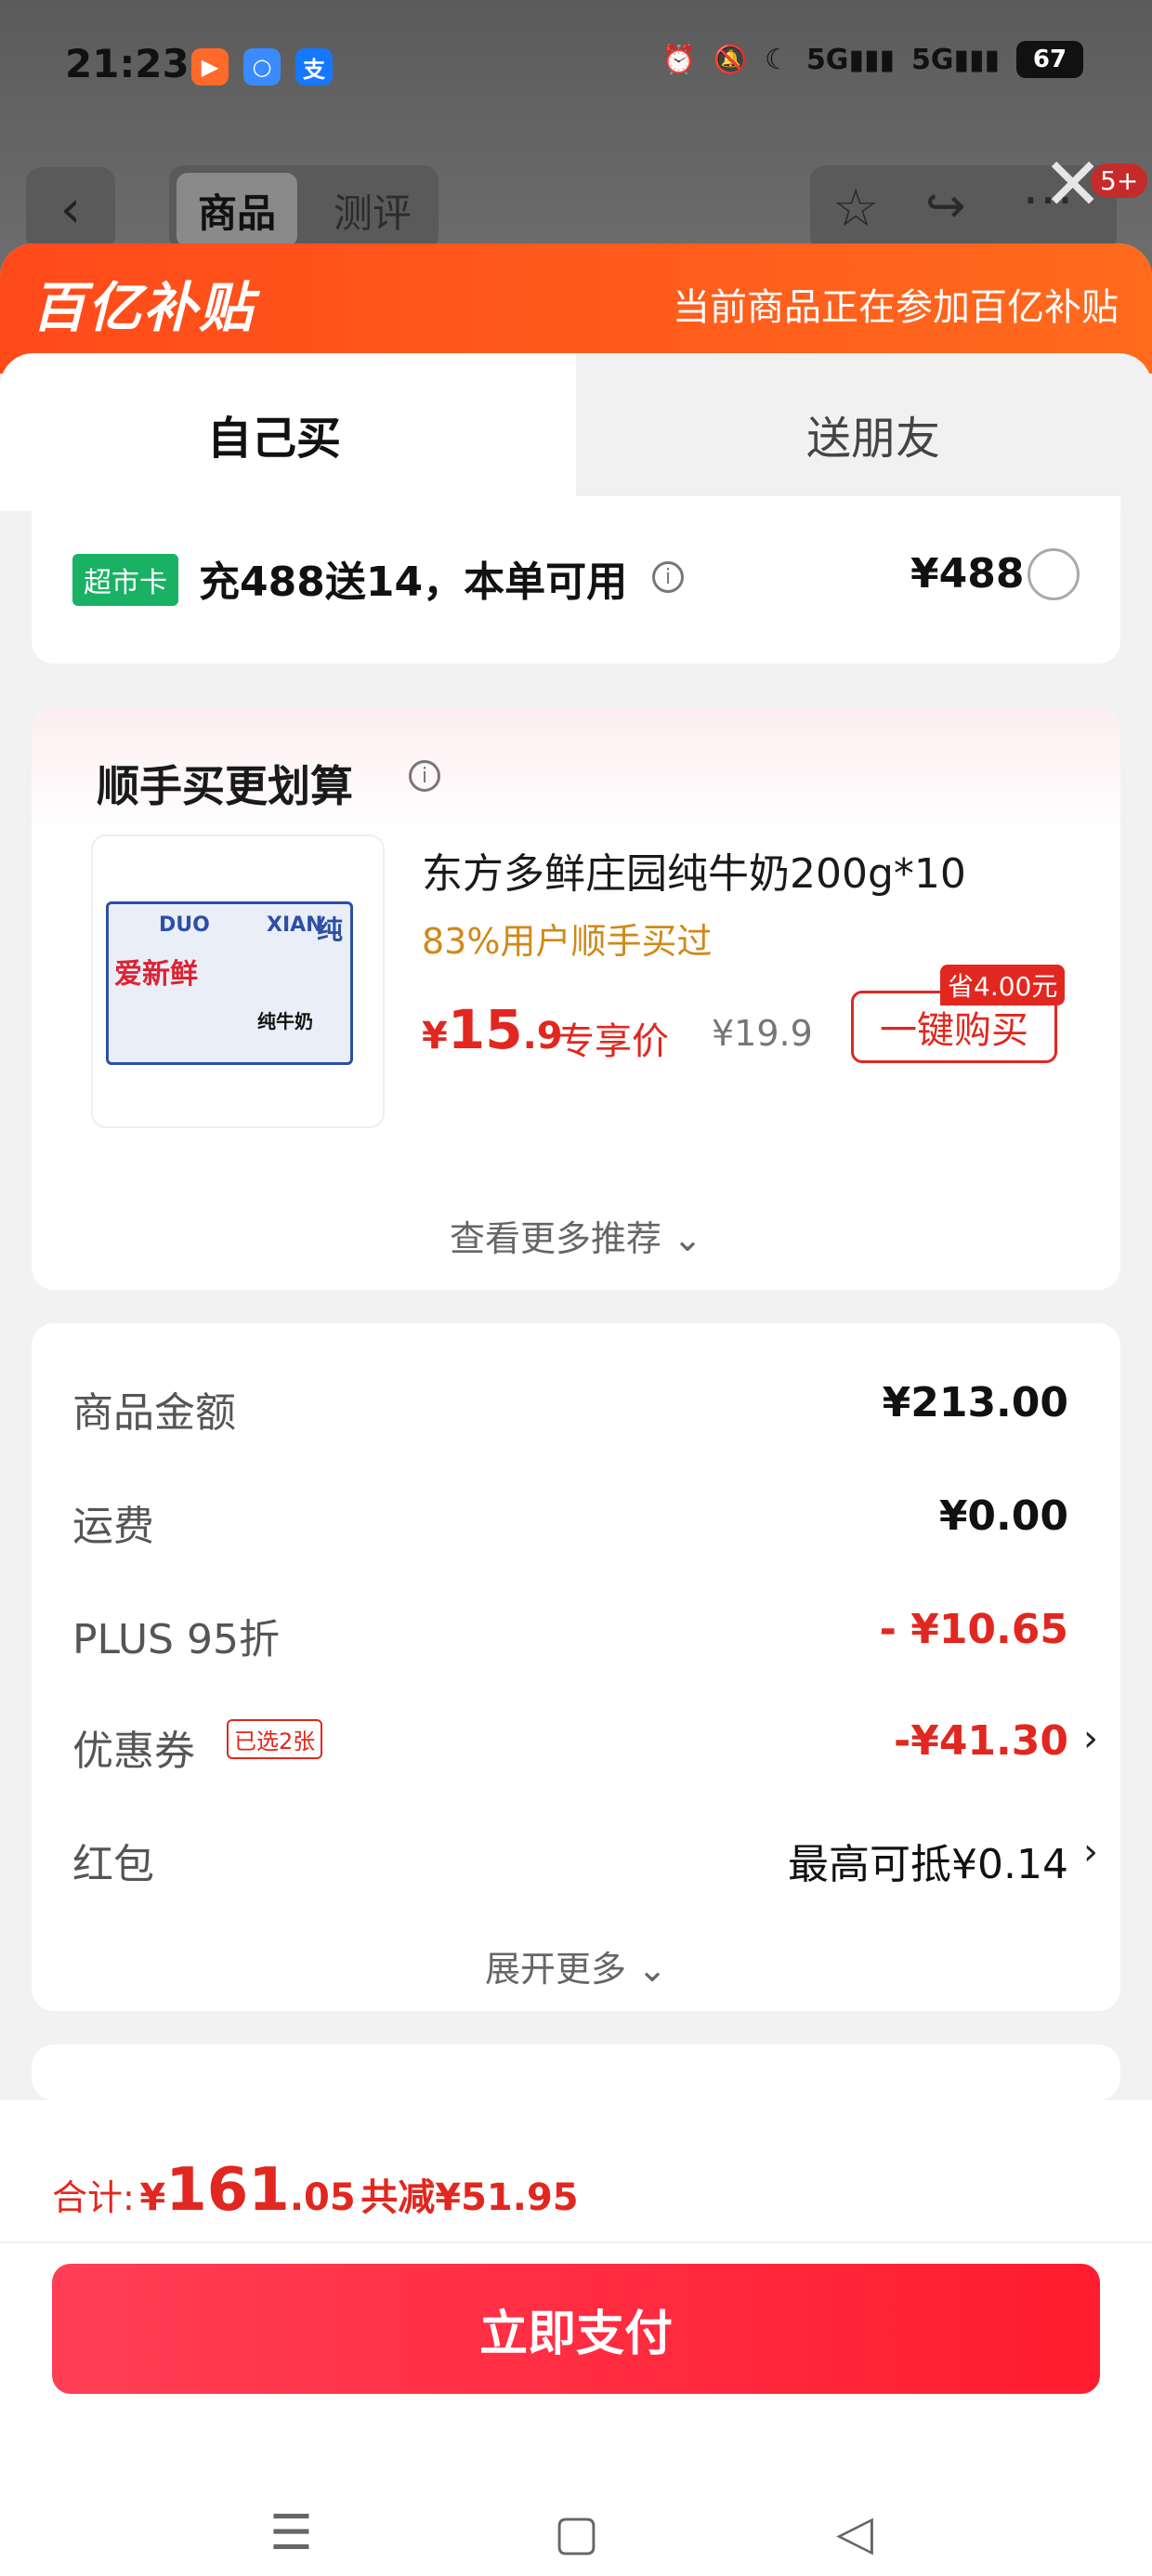 This screenshot has height=2576, width=1152. What do you see at coordinates (731, 59) in the screenshot?
I see `mute-icon: 🔕` at bounding box center [731, 59].